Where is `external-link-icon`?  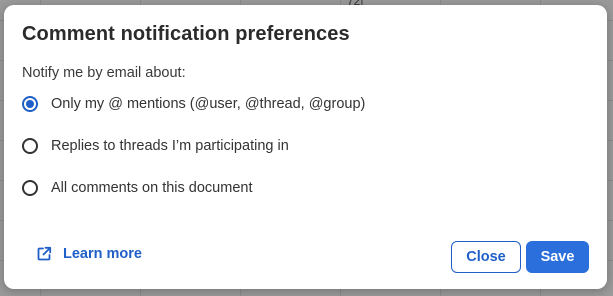 external-link-icon is located at coordinates (44, 253).